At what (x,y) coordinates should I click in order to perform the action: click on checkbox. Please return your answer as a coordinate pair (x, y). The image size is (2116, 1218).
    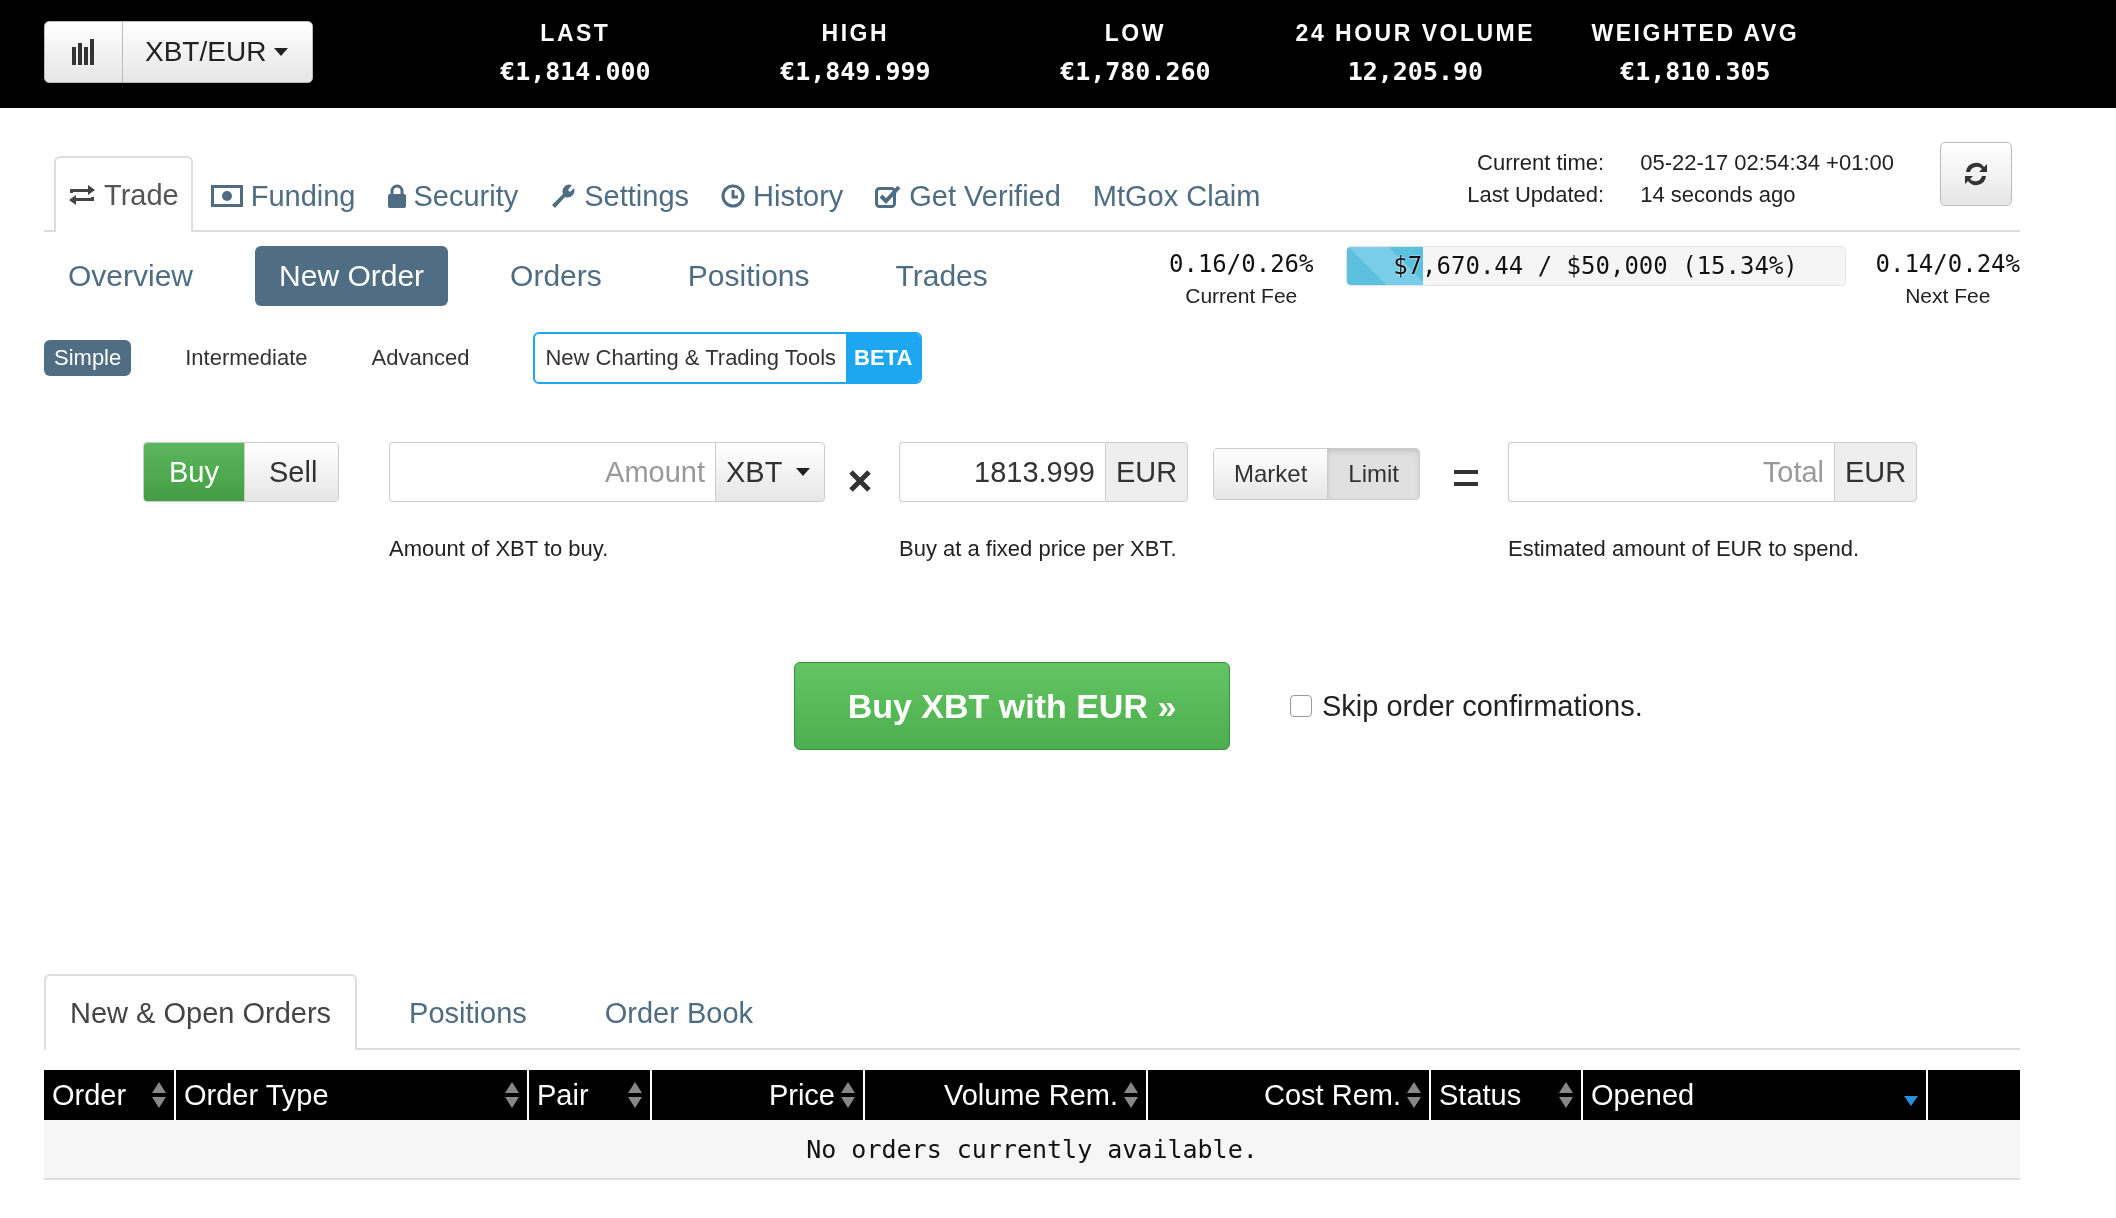
    Looking at the image, I should click on (1301, 706).